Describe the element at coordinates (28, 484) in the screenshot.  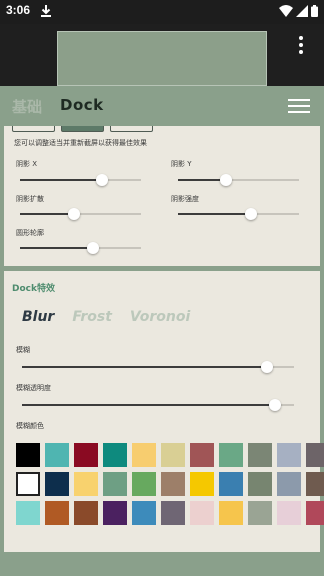
I see `color-swatch-selected` at that location.